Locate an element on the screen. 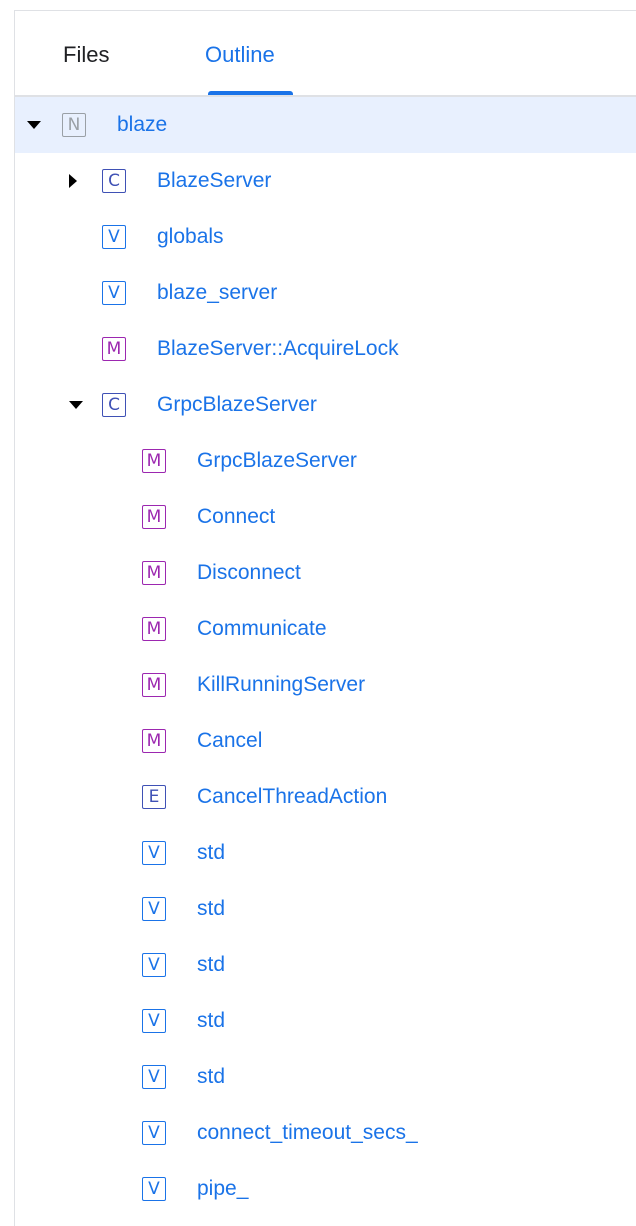 This screenshot has height=1226, width=636. outline-item-label: Connect is located at coordinates (236, 516).